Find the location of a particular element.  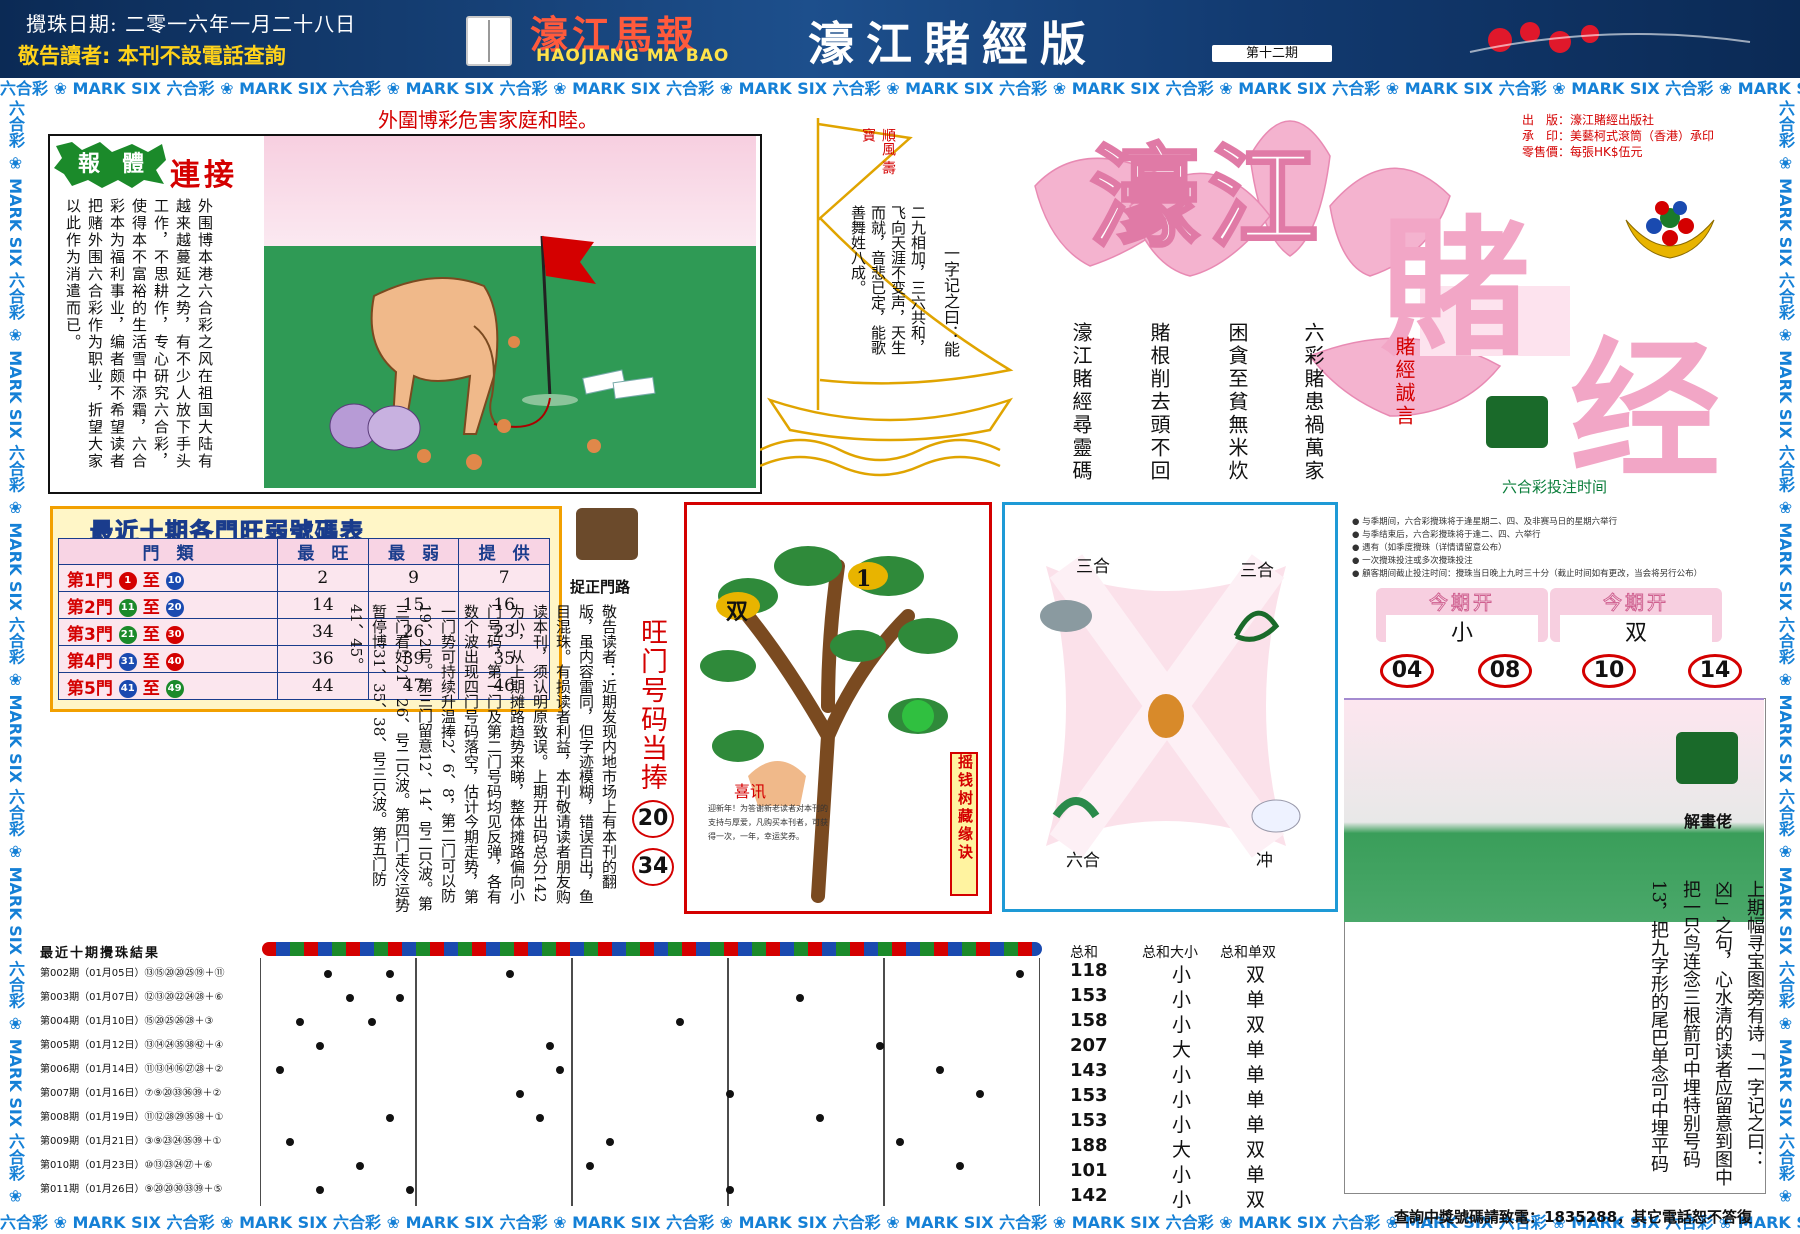

draw-row: 第007期（01月16日）⑦⑨⑳㉝㊱㊴＋② is located at coordinates (131, 1093).